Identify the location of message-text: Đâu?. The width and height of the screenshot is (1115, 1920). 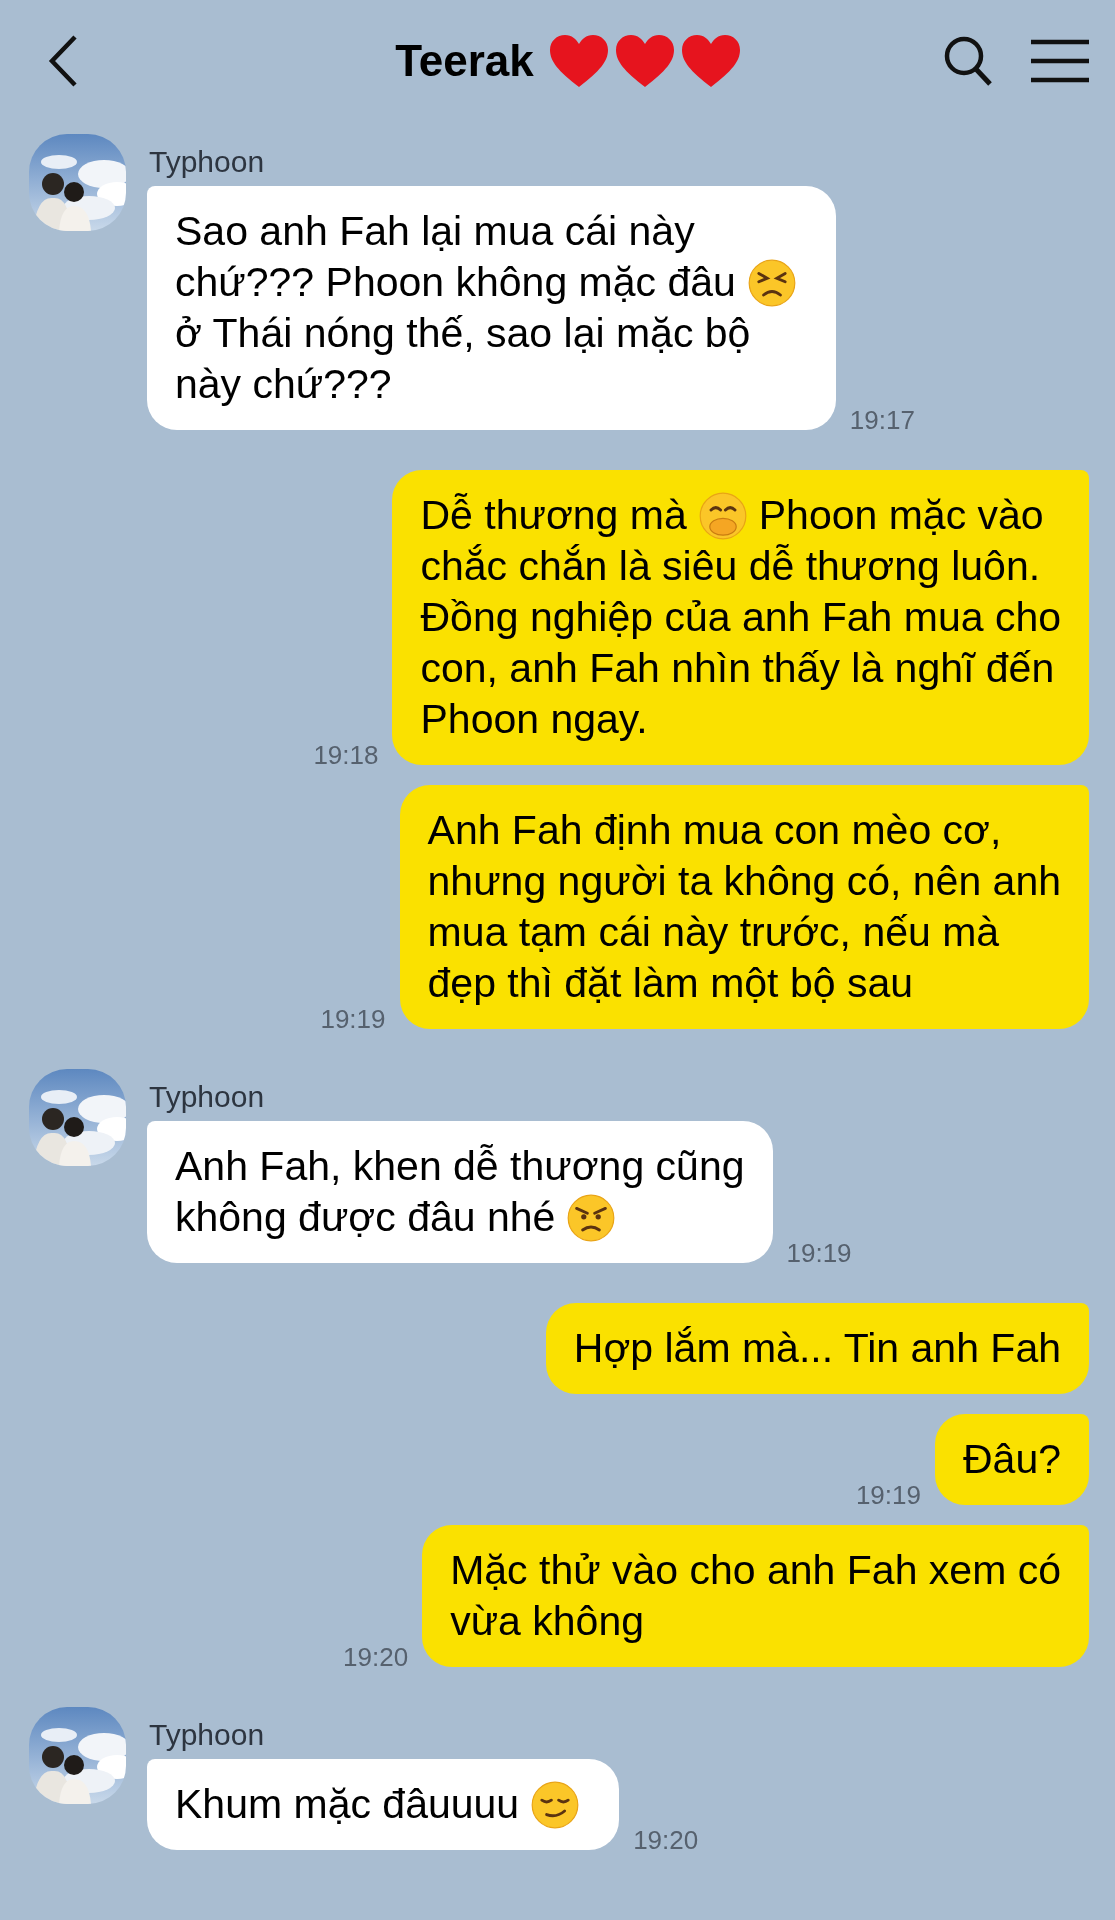
(1012, 1459).